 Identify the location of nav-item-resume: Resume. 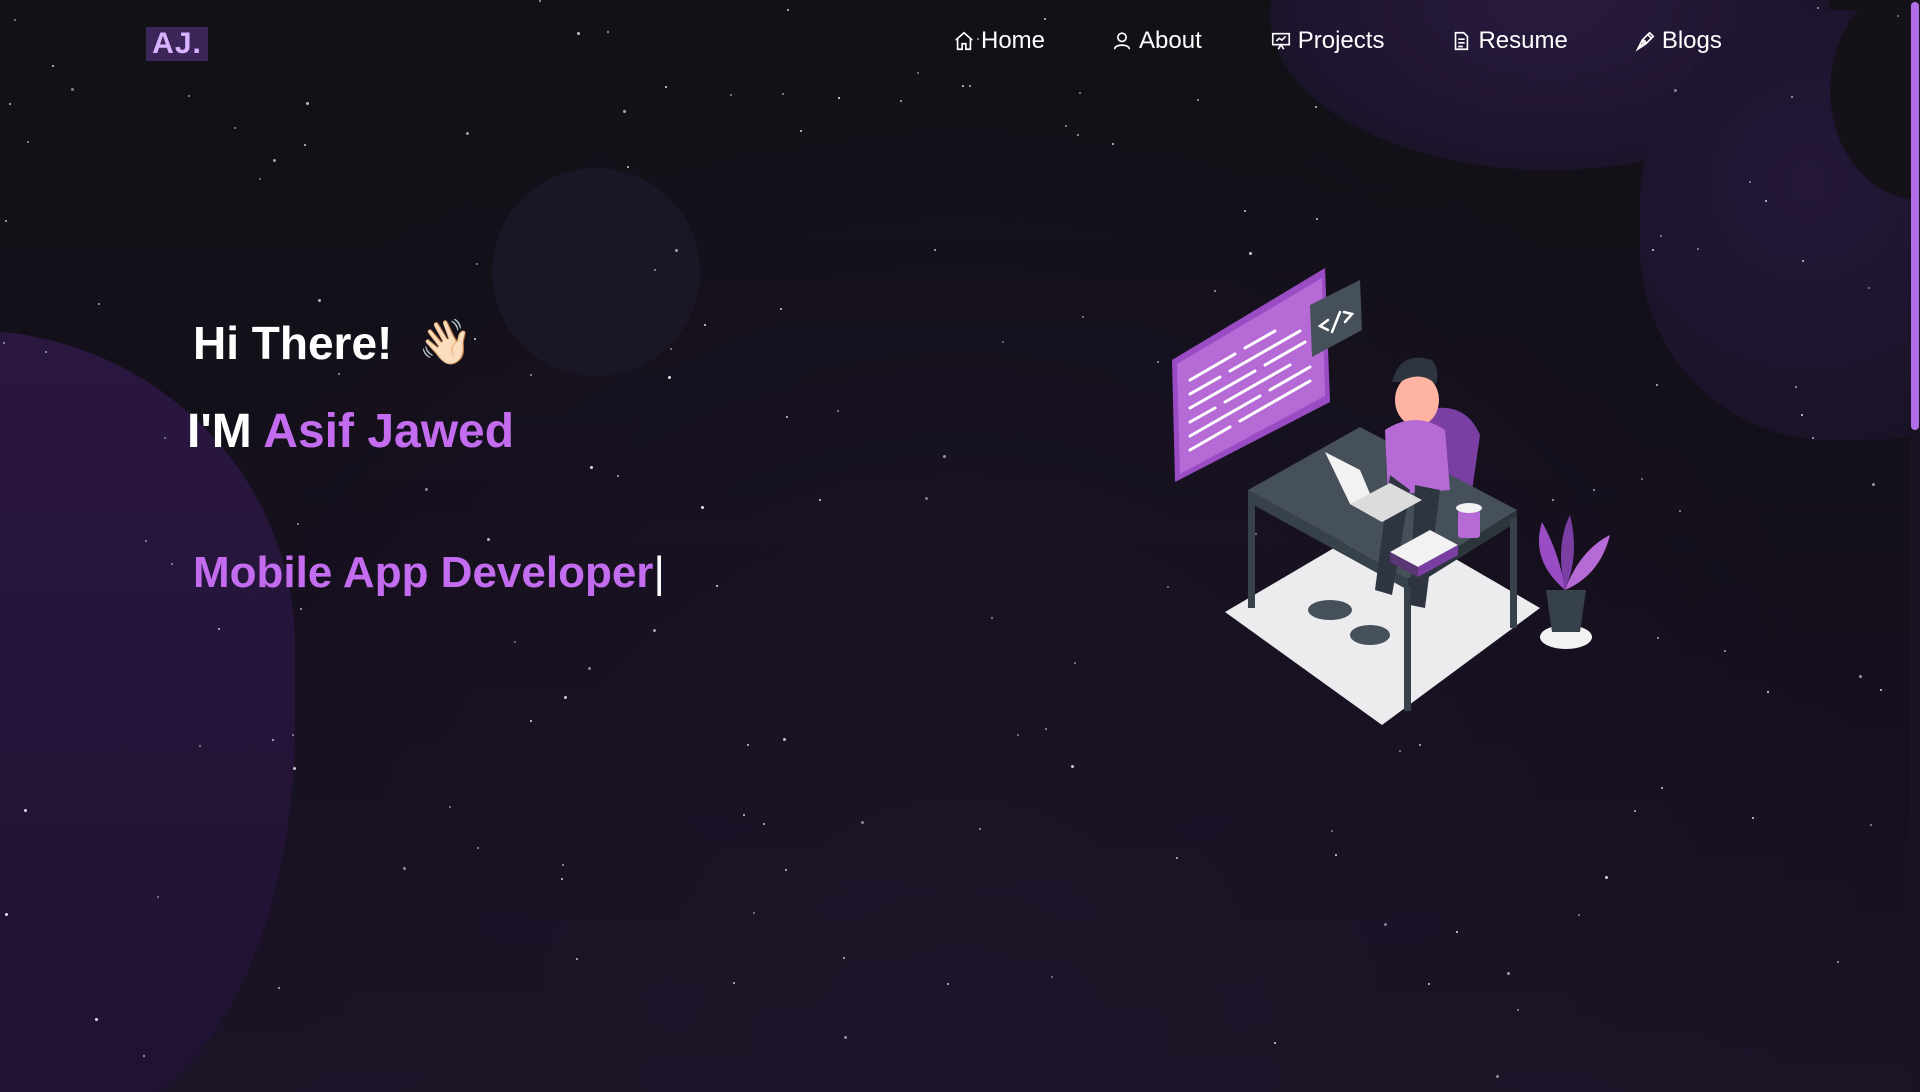
(1509, 41).